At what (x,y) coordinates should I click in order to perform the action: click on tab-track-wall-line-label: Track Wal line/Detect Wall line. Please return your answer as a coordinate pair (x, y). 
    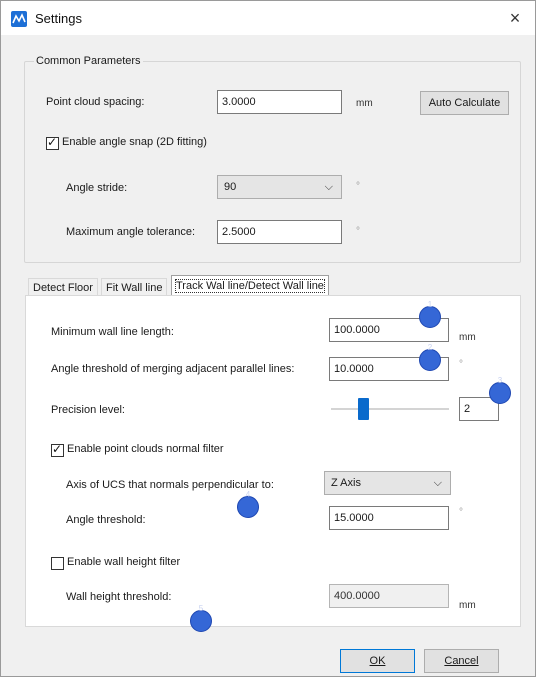
    Looking at the image, I should click on (250, 286).